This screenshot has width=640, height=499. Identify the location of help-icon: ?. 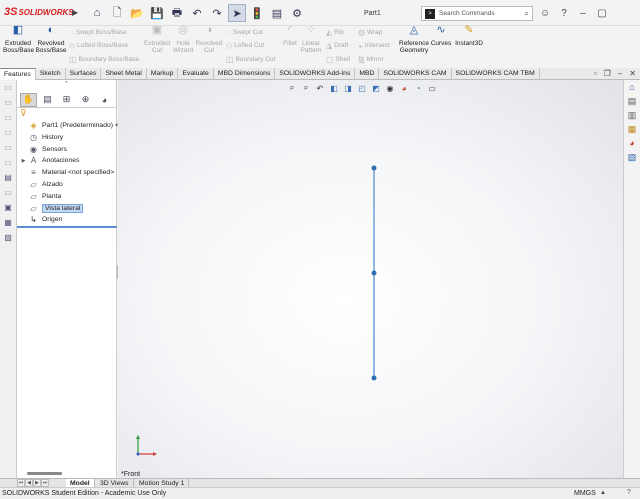
(564, 13).